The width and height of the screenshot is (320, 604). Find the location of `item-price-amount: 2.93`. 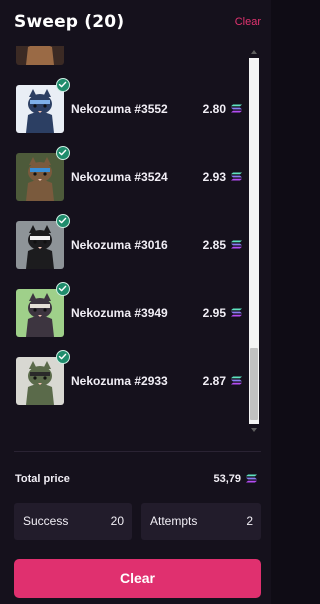

item-price-amount: 2.93 is located at coordinates (214, 177).